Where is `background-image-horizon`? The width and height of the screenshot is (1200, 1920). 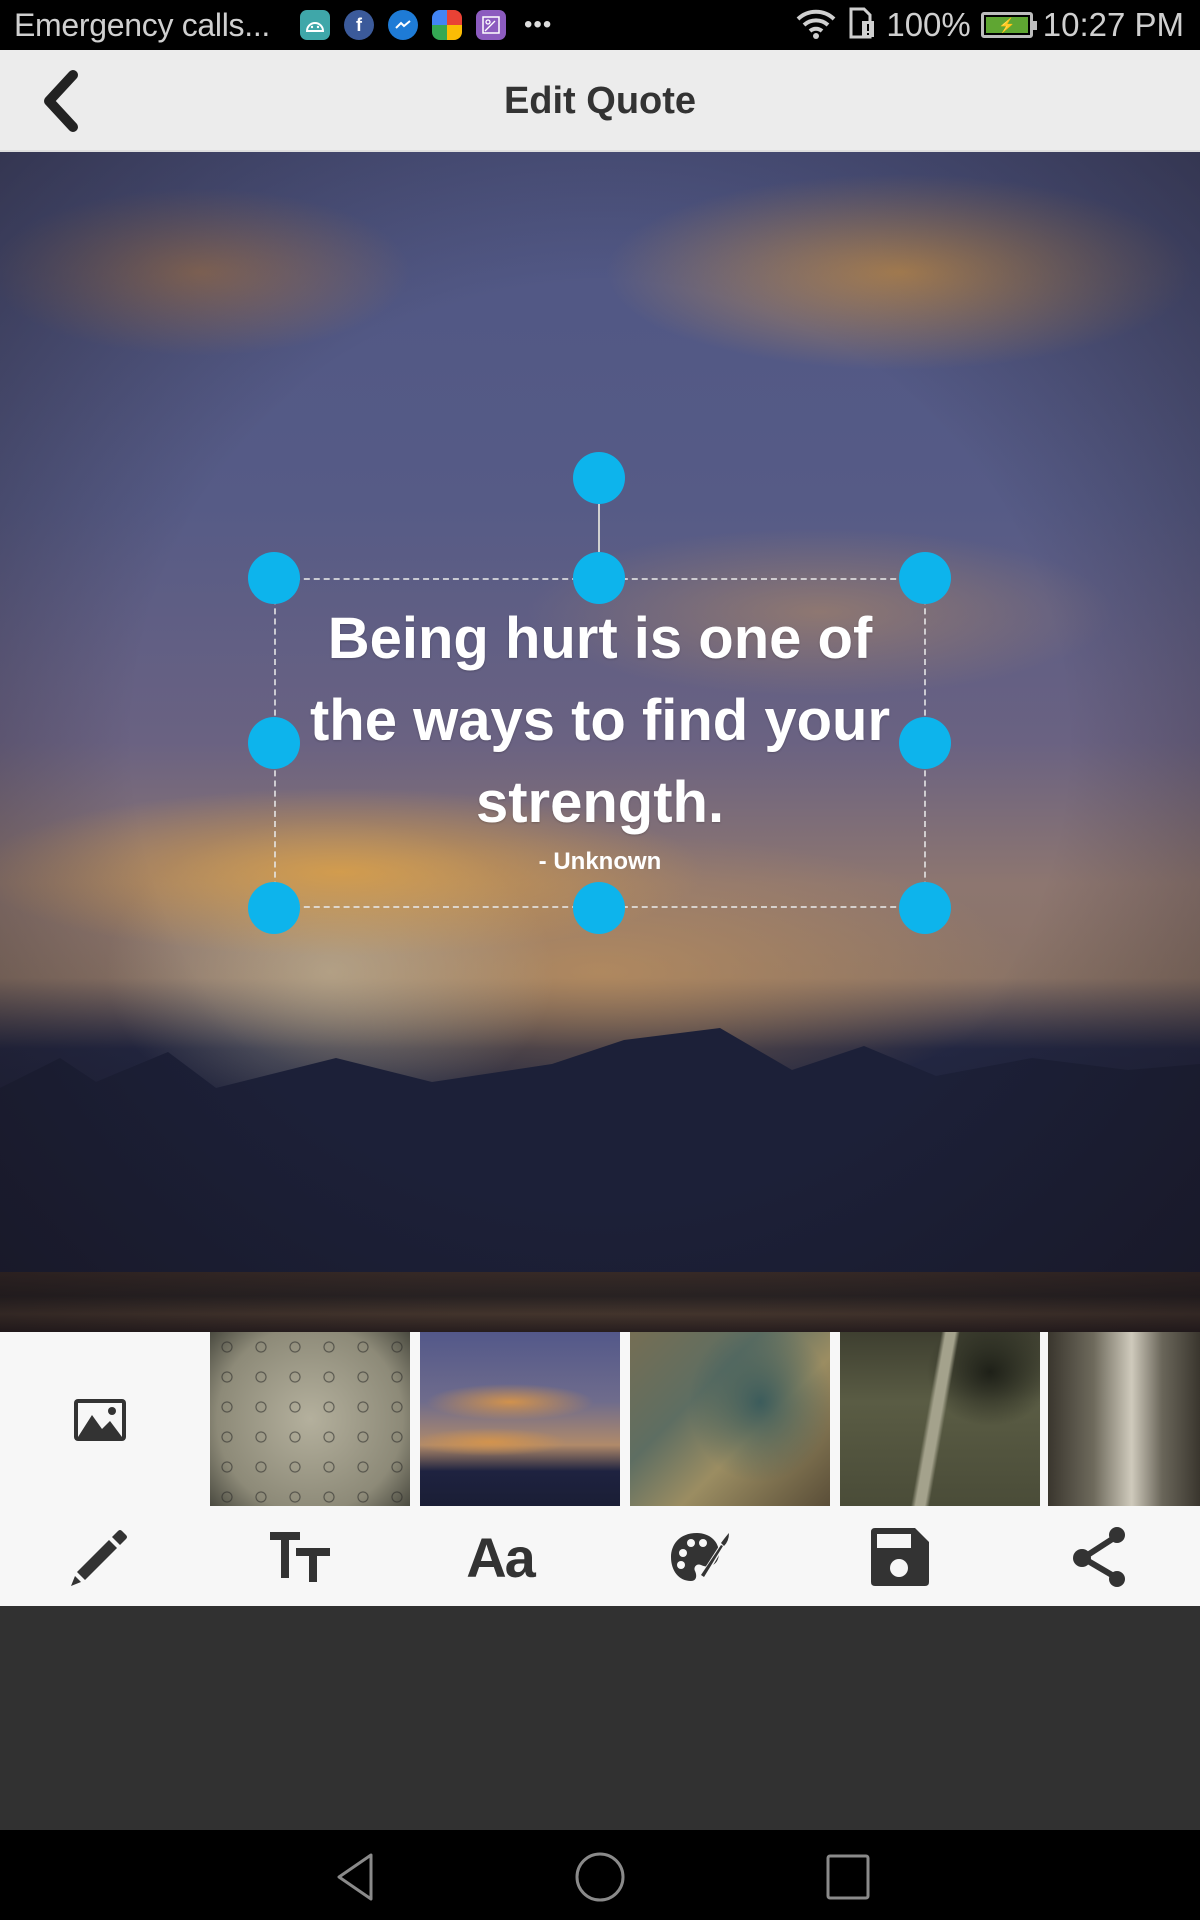 background-image-horizon is located at coordinates (600, 1302).